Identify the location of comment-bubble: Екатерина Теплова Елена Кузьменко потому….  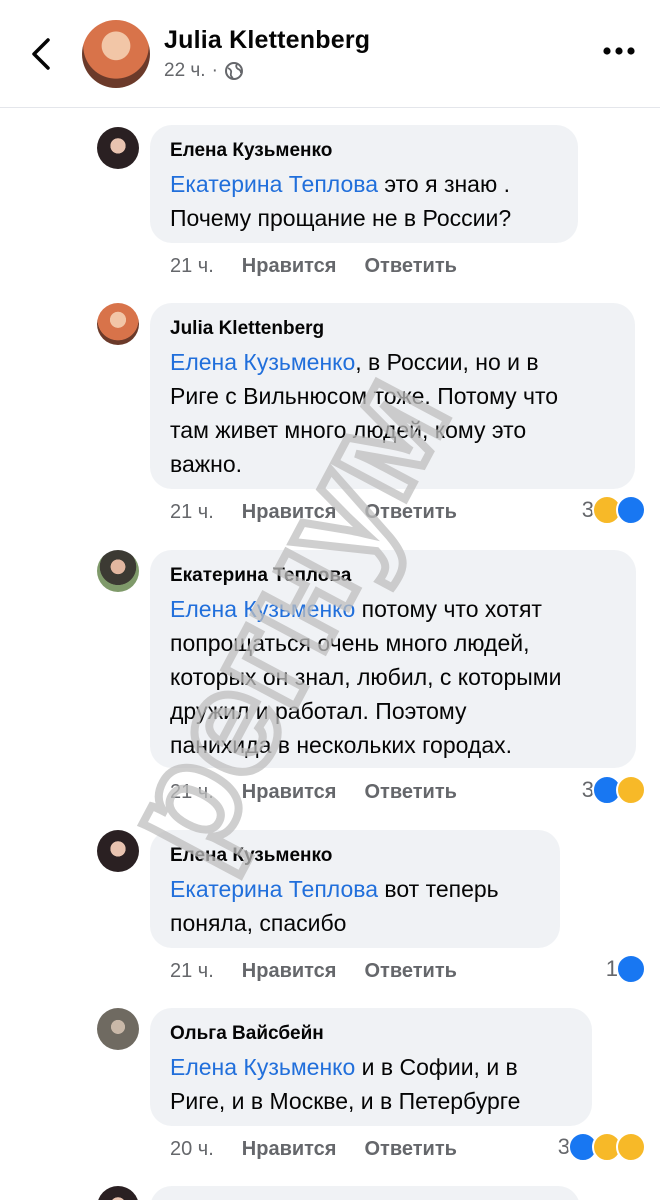
(393, 659).